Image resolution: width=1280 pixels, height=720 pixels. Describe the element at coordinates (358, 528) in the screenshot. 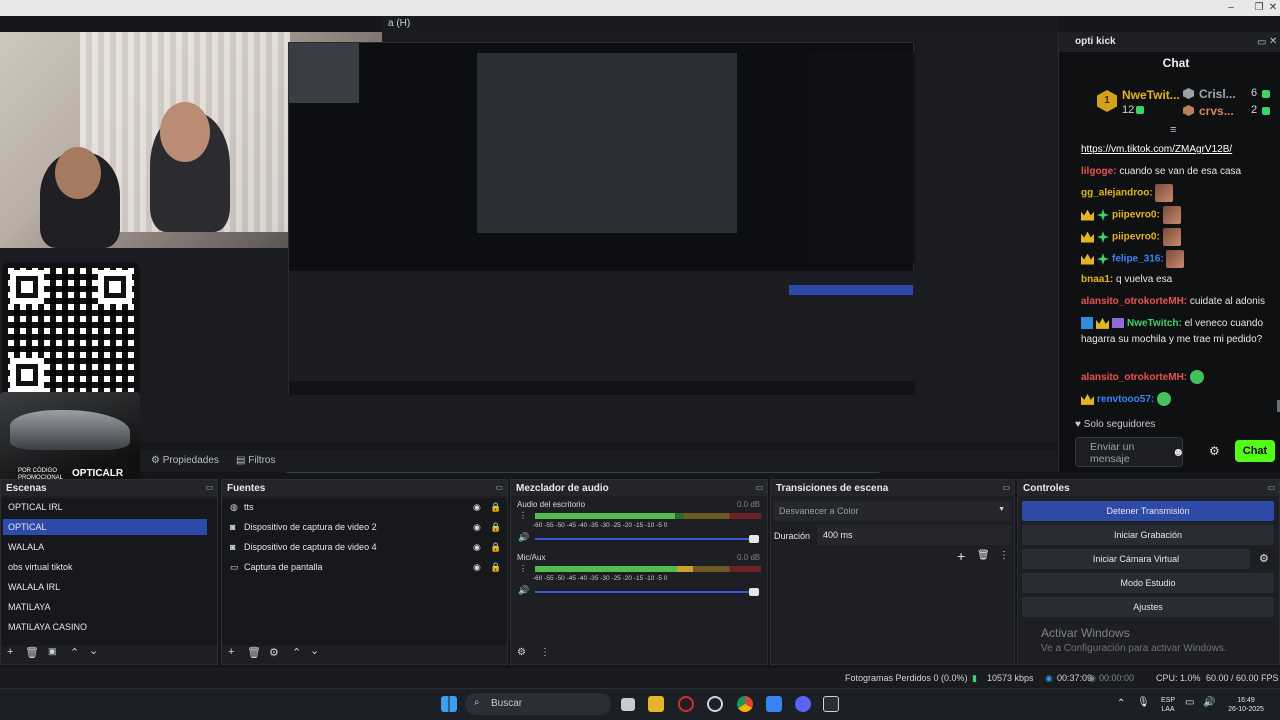

I see `source-item: ◙ Dispositivo de captura de video 2` at that location.